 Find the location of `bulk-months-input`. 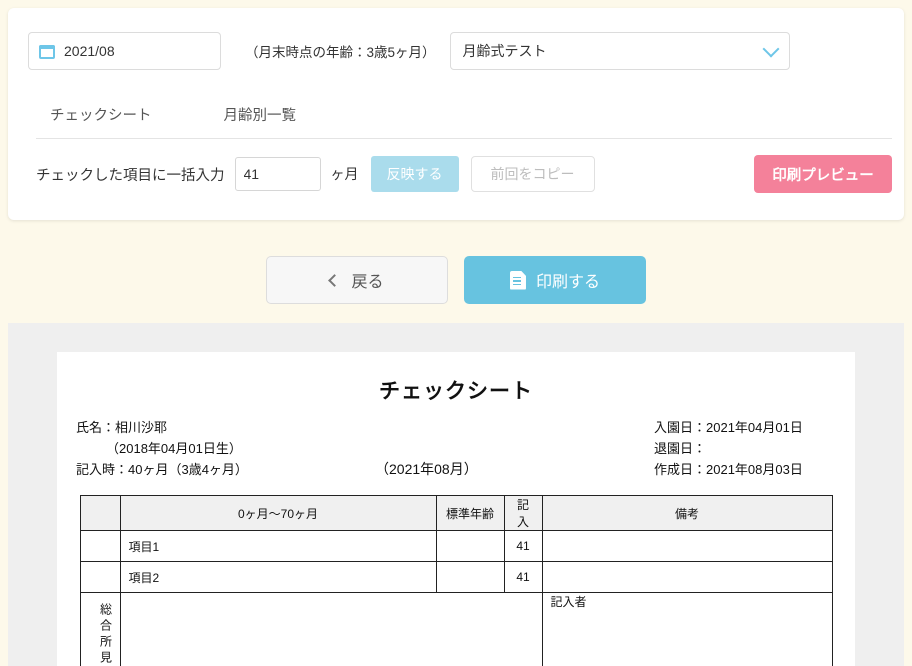

bulk-months-input is located at coordinates (277, 174).